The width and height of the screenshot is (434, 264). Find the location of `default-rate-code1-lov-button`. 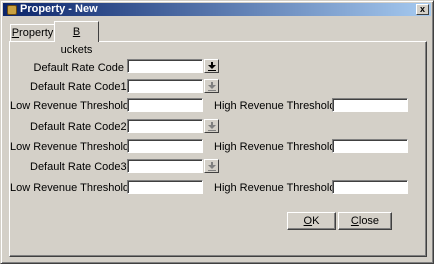

default-rate-code1-lov-button is located at coordinates (211, 86).